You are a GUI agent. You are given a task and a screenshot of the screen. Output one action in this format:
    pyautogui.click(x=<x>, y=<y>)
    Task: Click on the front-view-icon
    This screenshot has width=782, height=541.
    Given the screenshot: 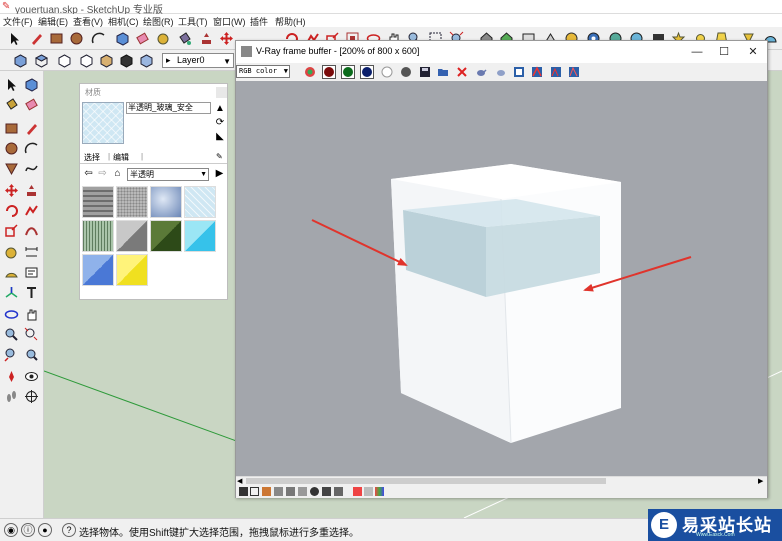 What is the action you would take?
    pyautogui.click(x=64, y=60)
    